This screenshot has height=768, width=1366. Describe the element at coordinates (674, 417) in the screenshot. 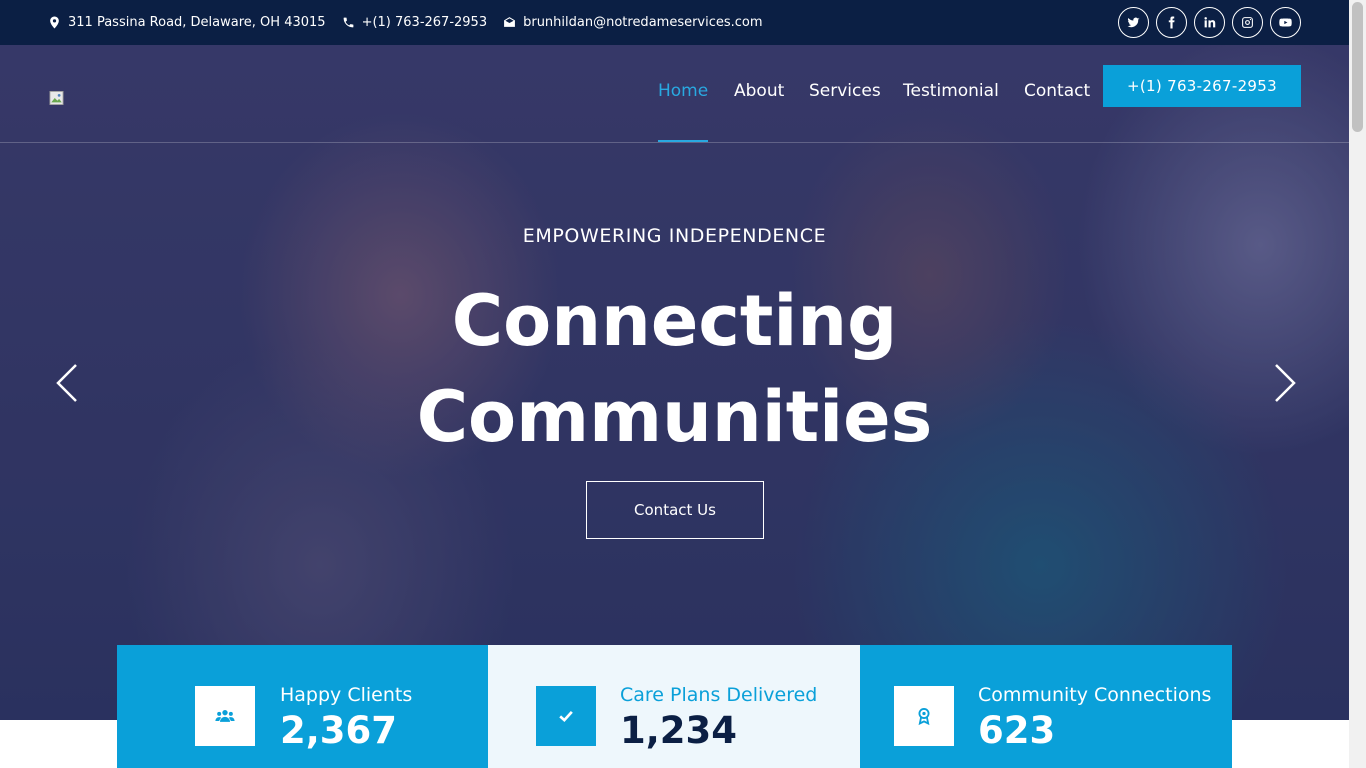

I see `headline-line-2: Communities` at that location.